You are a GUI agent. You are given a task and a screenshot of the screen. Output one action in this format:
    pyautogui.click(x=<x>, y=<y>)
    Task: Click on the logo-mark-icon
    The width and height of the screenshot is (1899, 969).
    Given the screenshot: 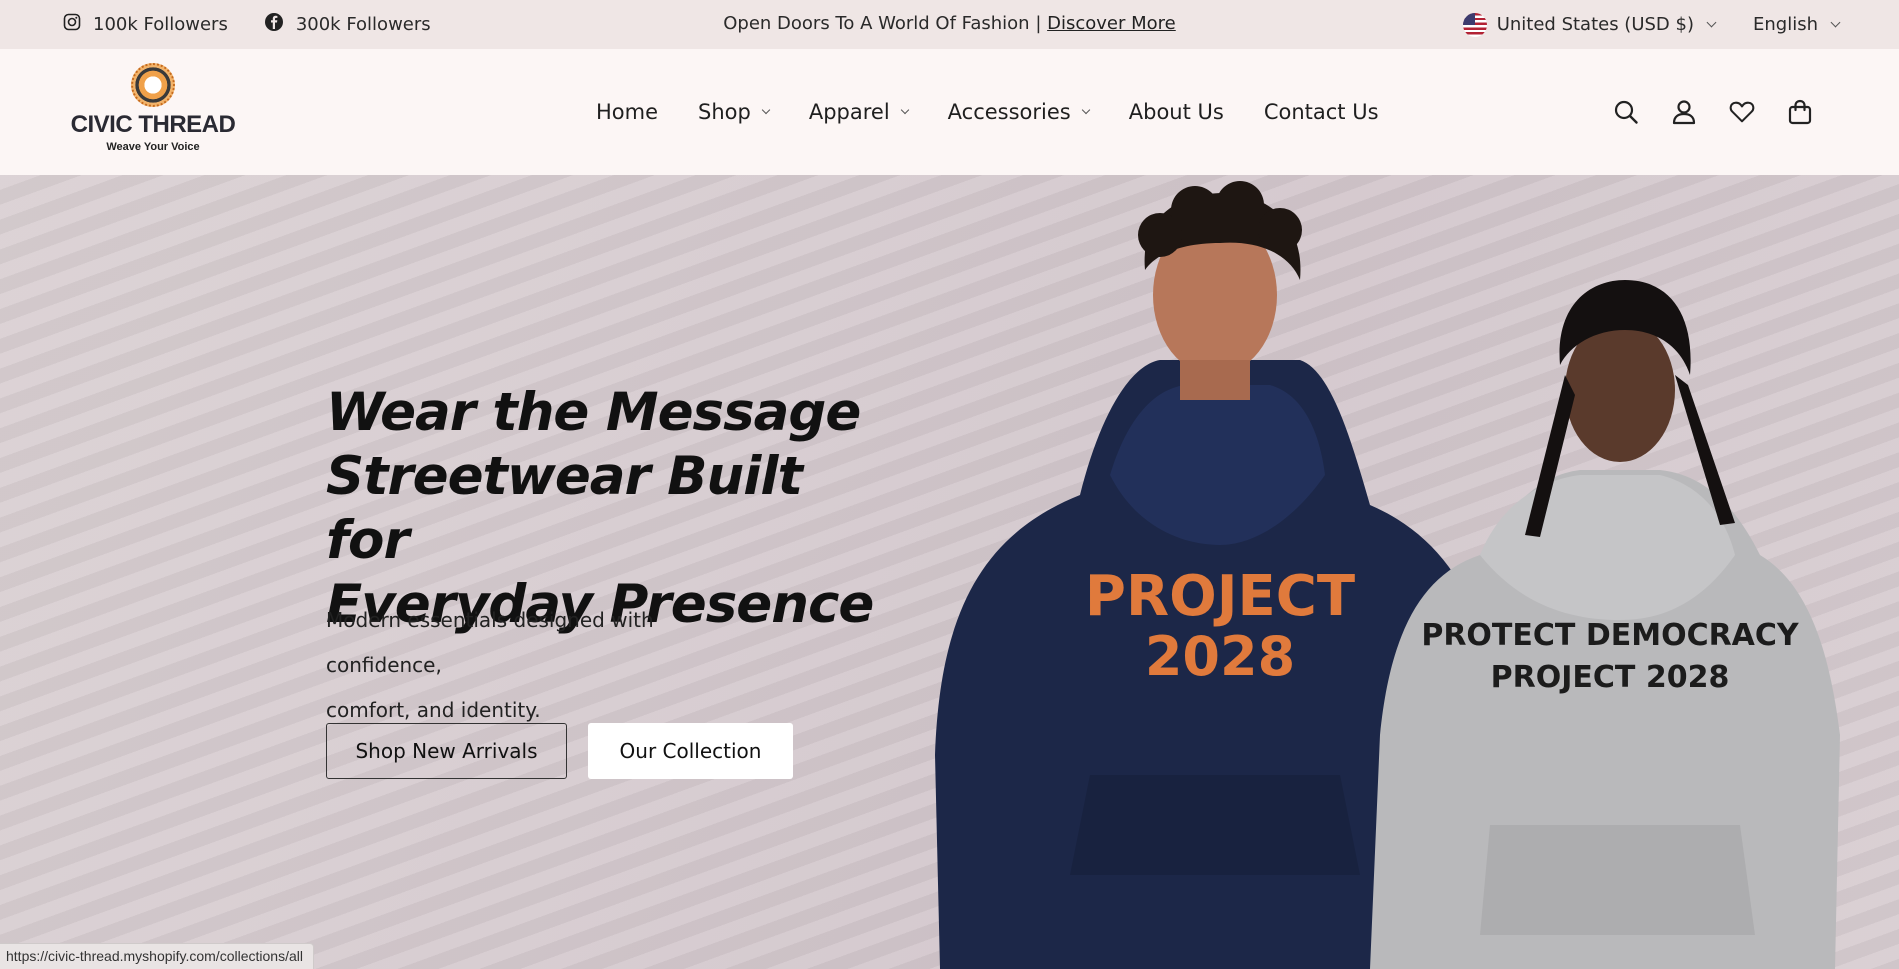 What is the action you would take?
    pyautogui.click(x=153, y=85)
    